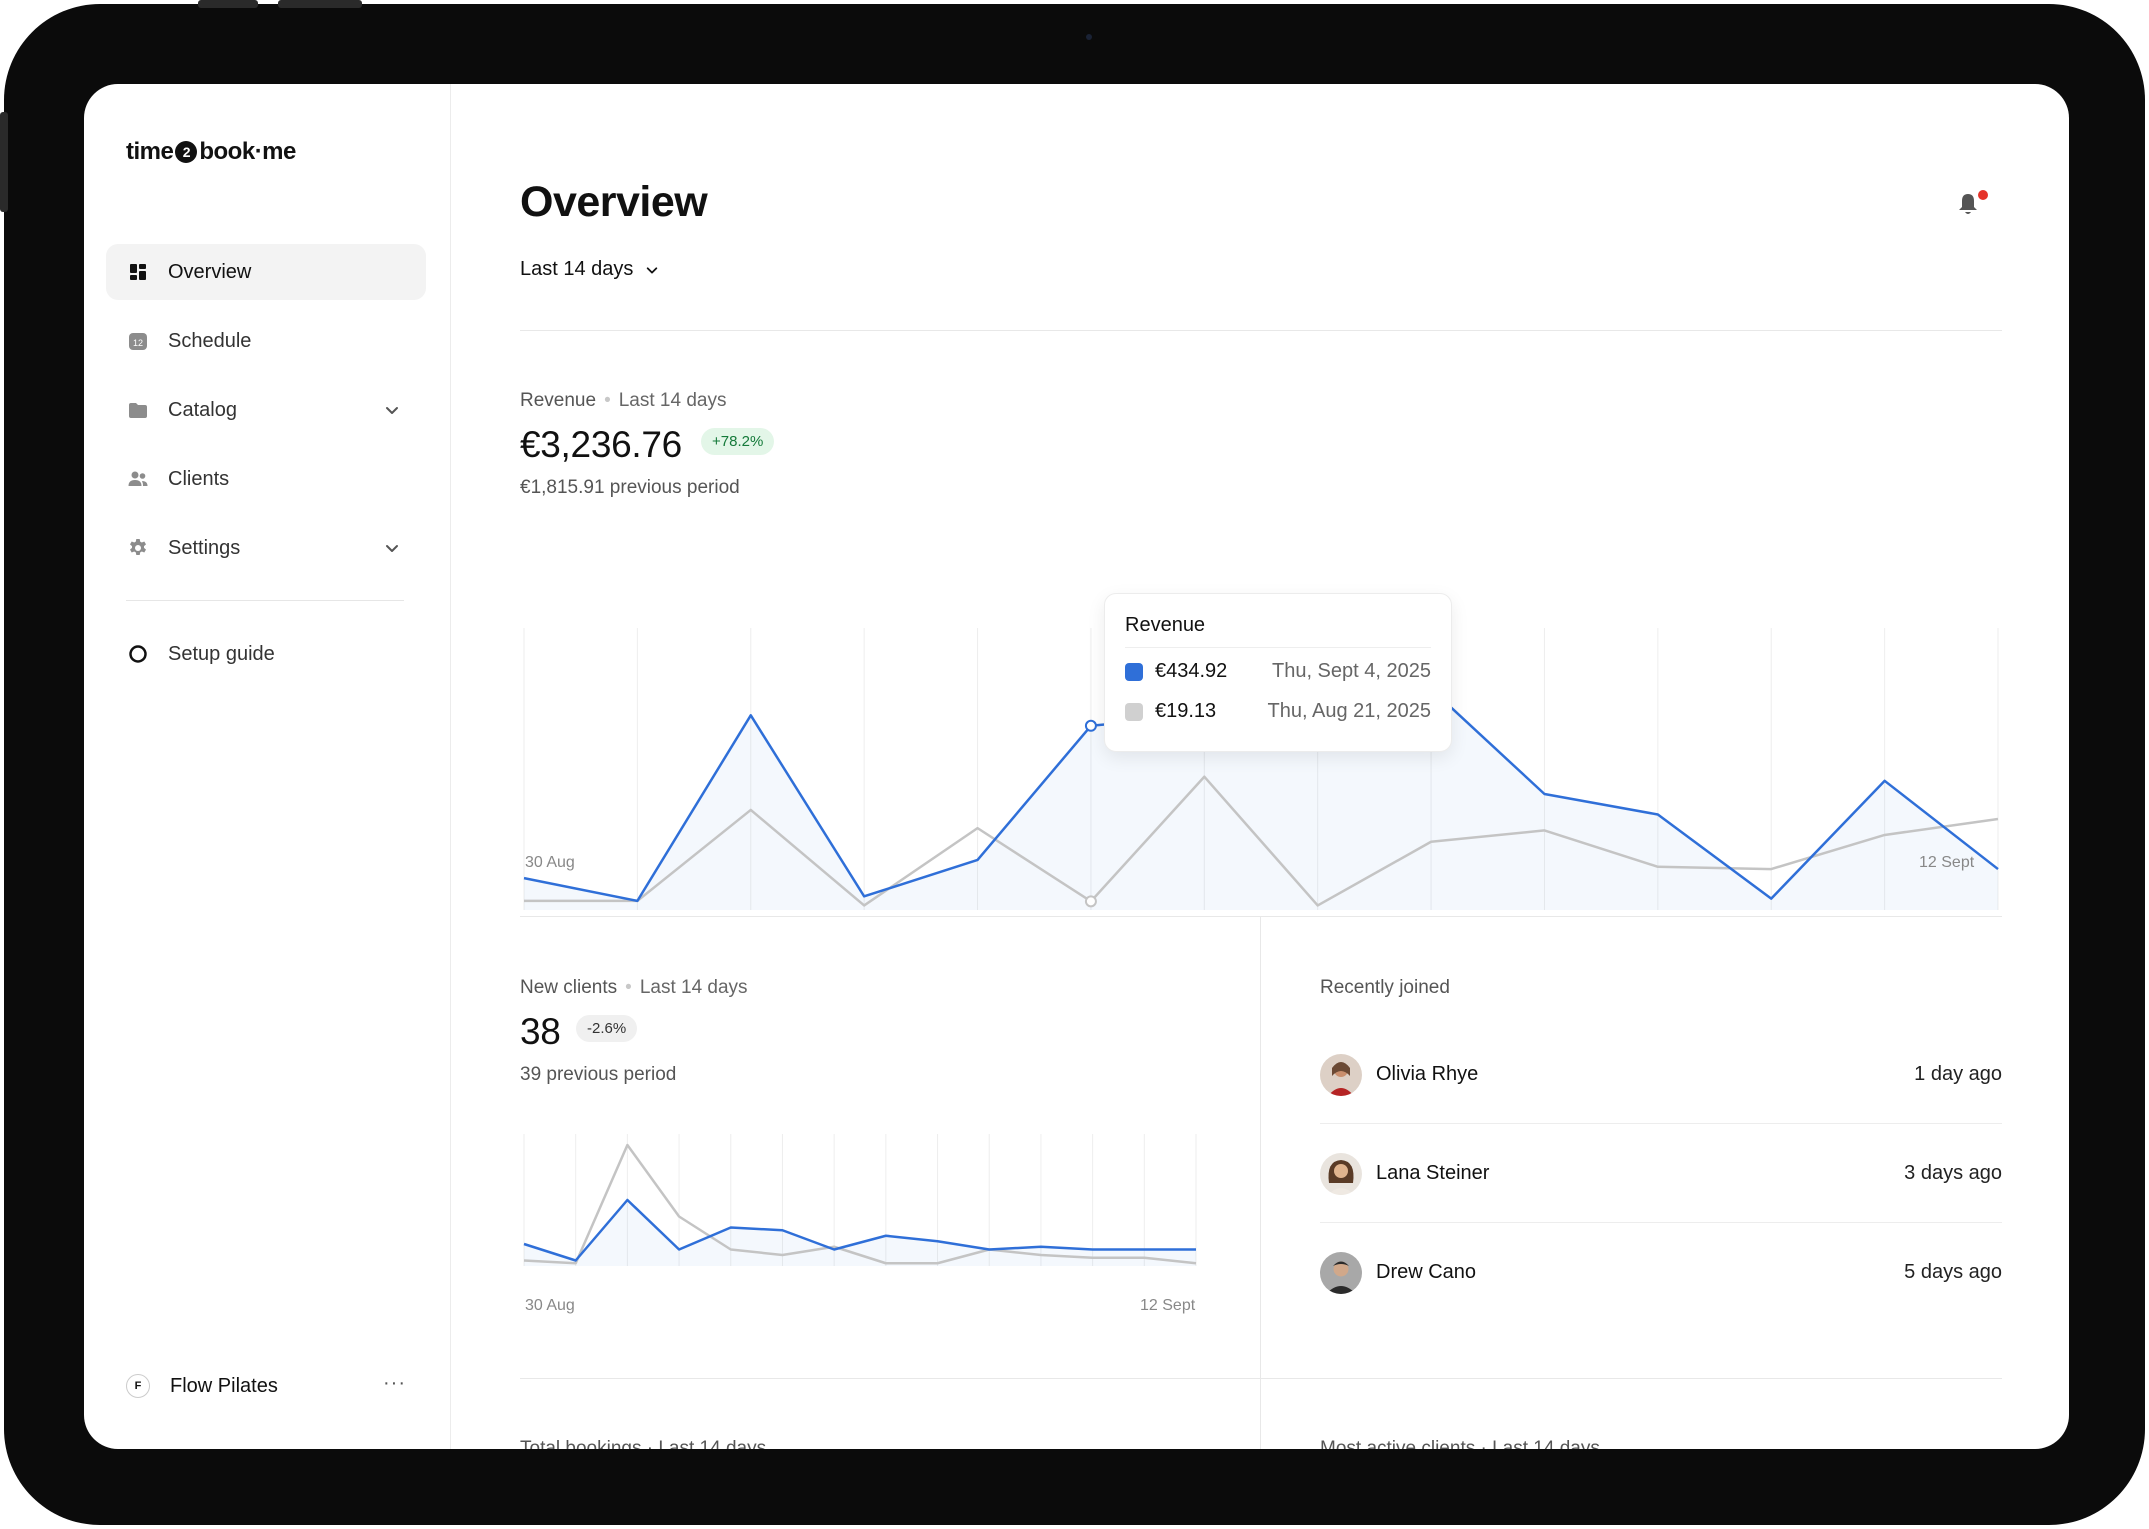  What do you see at coordinates (266, 479) in the screenshot?
I see `sidebar-item-clients: Clients` at bounding box center [266, 479].